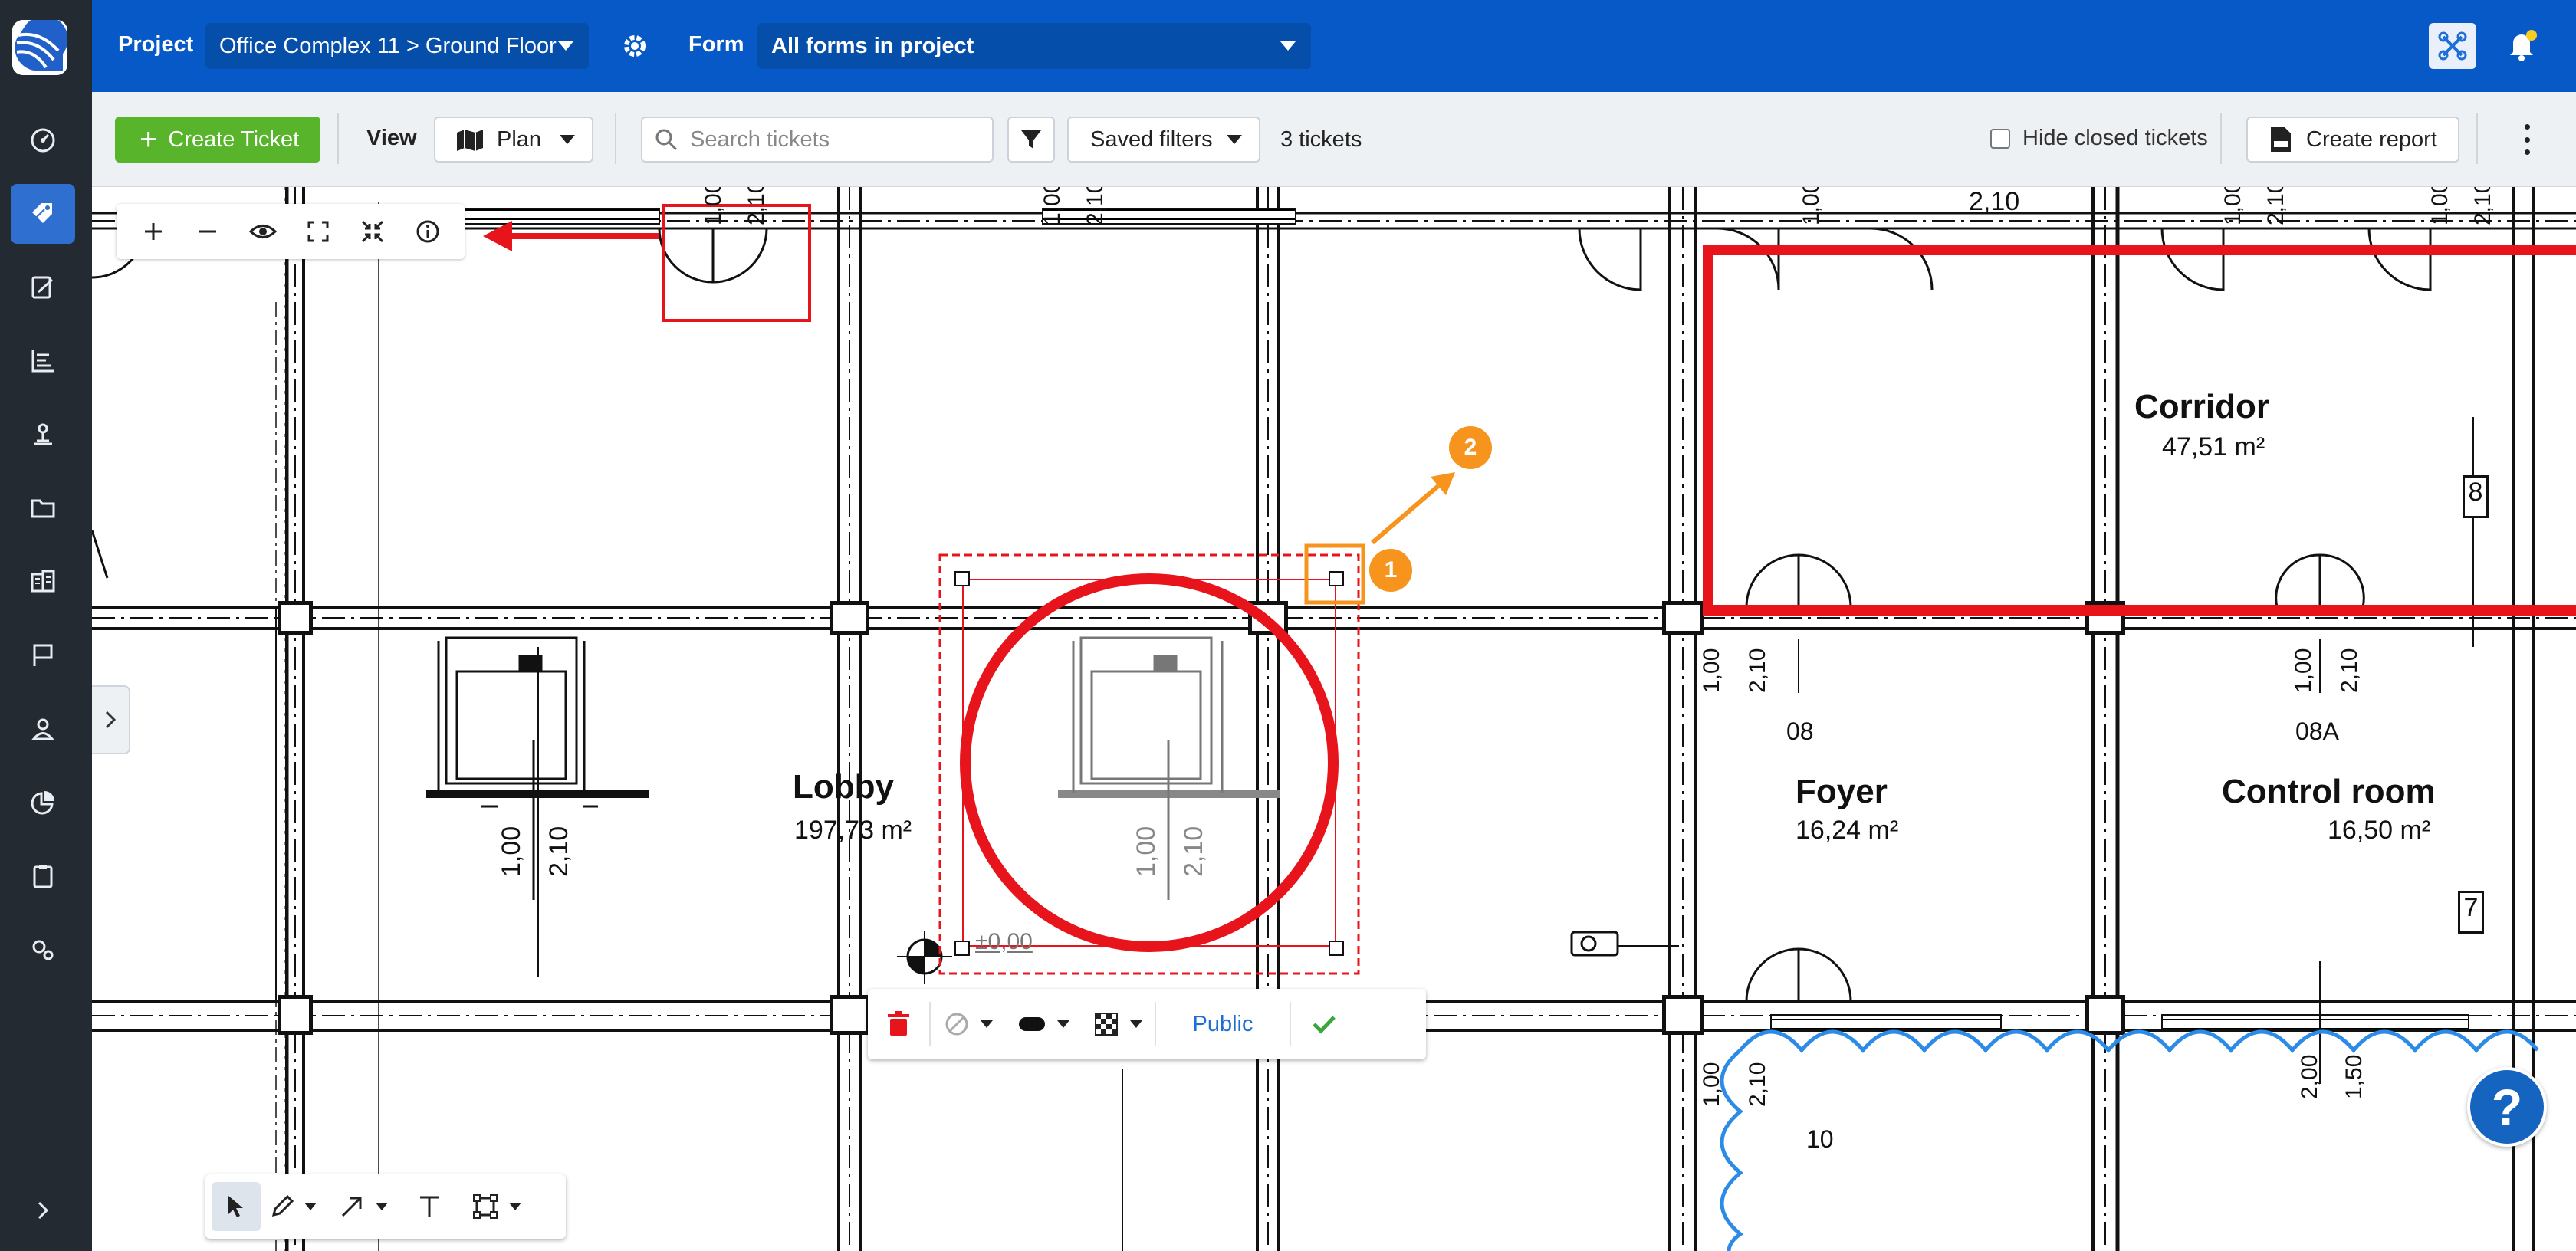 The width and height of the screenshot is (2576, 1251). I want to click on more-menu-icon, so click(2527, 140).